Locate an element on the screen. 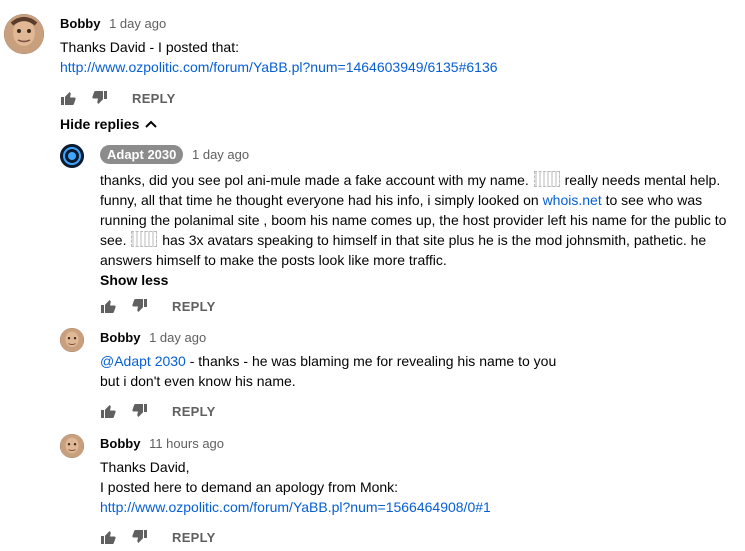  hide-replies-label: Hide replies is located at coordinates (100, 124).